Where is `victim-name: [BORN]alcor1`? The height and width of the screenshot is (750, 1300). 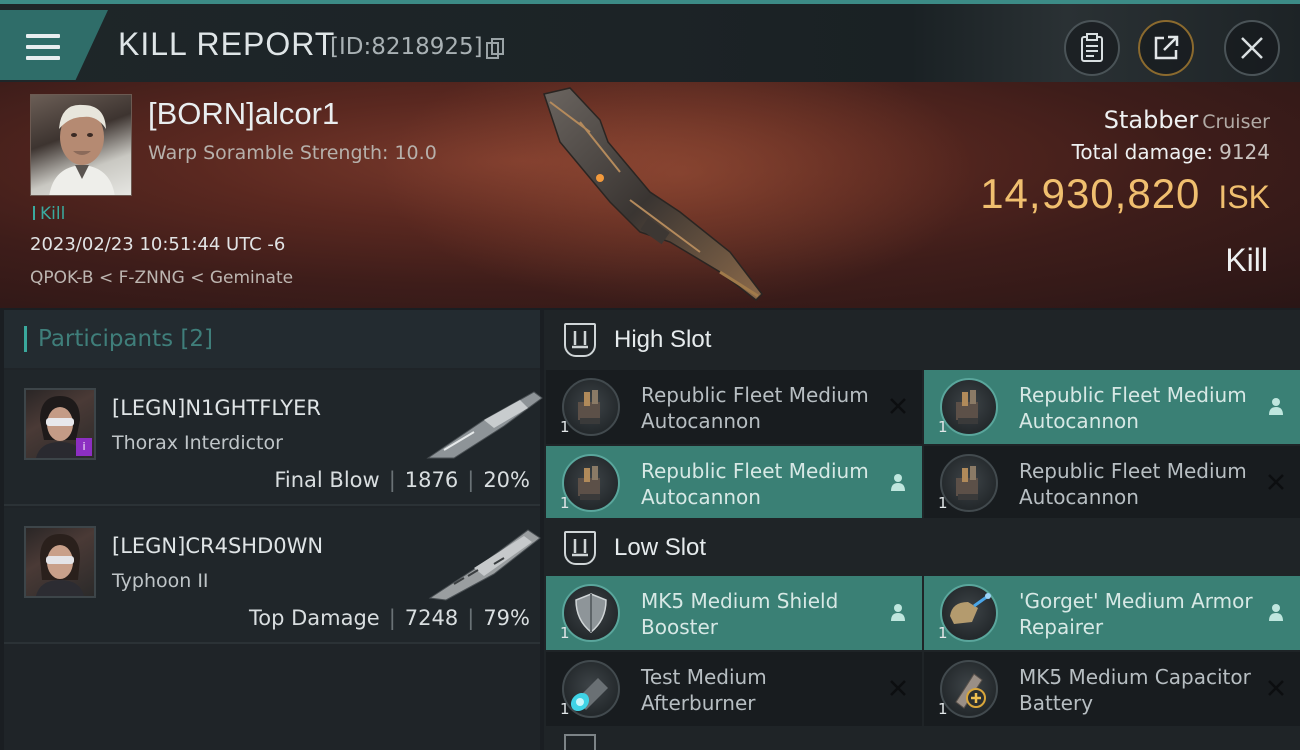
victim-name: [BORN]alcor1 is located at coordinates (244, 113).